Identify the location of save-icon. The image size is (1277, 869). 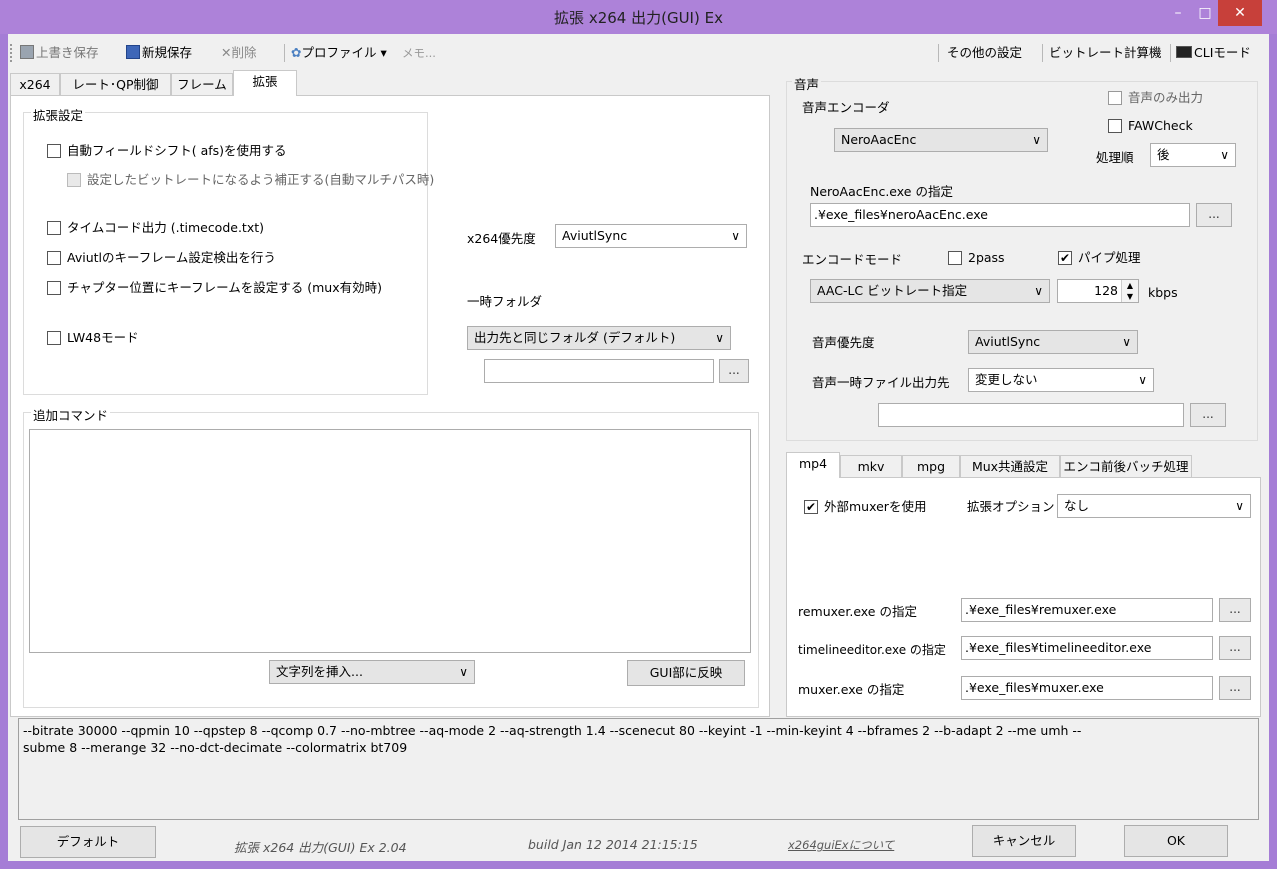
(27, 52).